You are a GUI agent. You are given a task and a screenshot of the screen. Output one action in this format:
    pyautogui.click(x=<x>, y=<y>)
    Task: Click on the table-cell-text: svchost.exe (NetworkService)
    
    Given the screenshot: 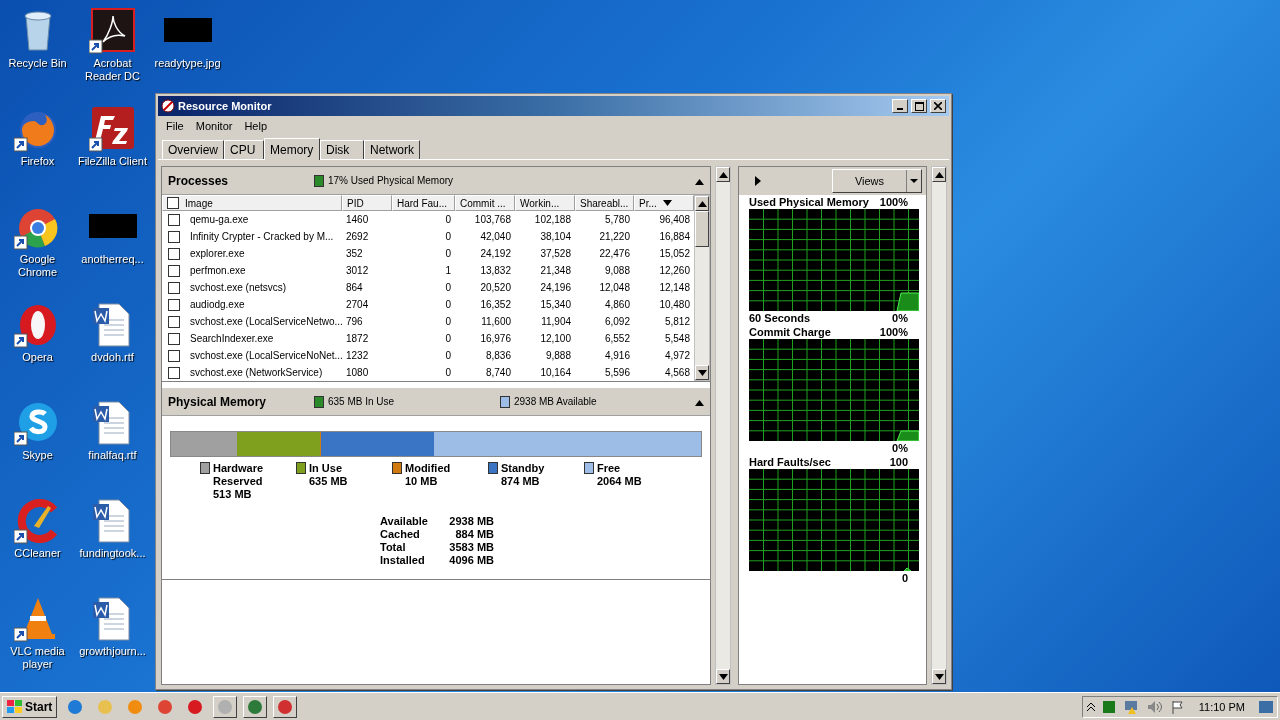 What is the action you would take?
    pyautogui.click(x=256, y=372)
    